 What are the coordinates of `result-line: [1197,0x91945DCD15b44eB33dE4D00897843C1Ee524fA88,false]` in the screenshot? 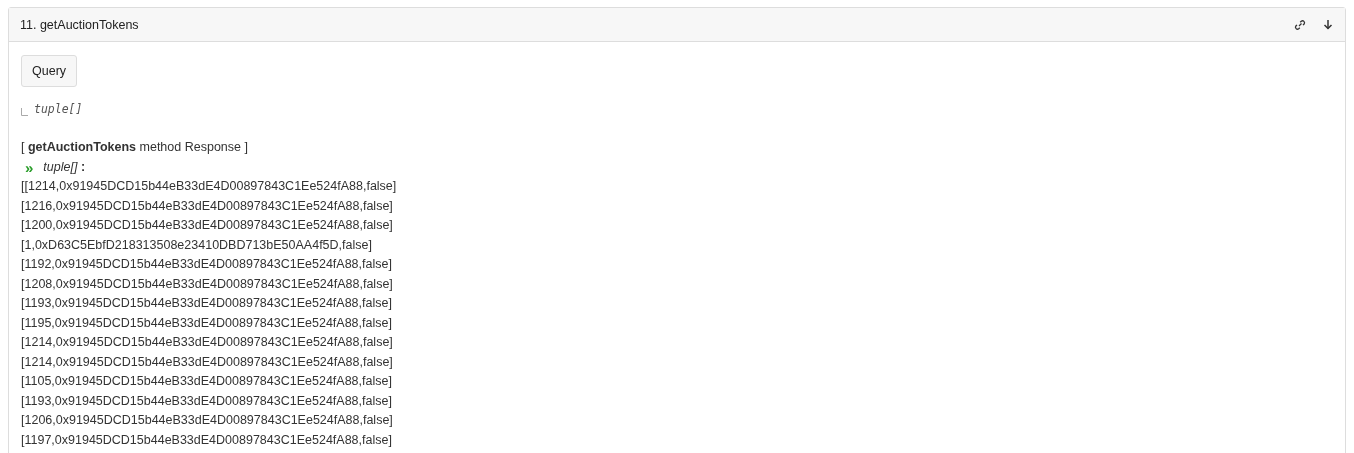 It's located at (207, 440).